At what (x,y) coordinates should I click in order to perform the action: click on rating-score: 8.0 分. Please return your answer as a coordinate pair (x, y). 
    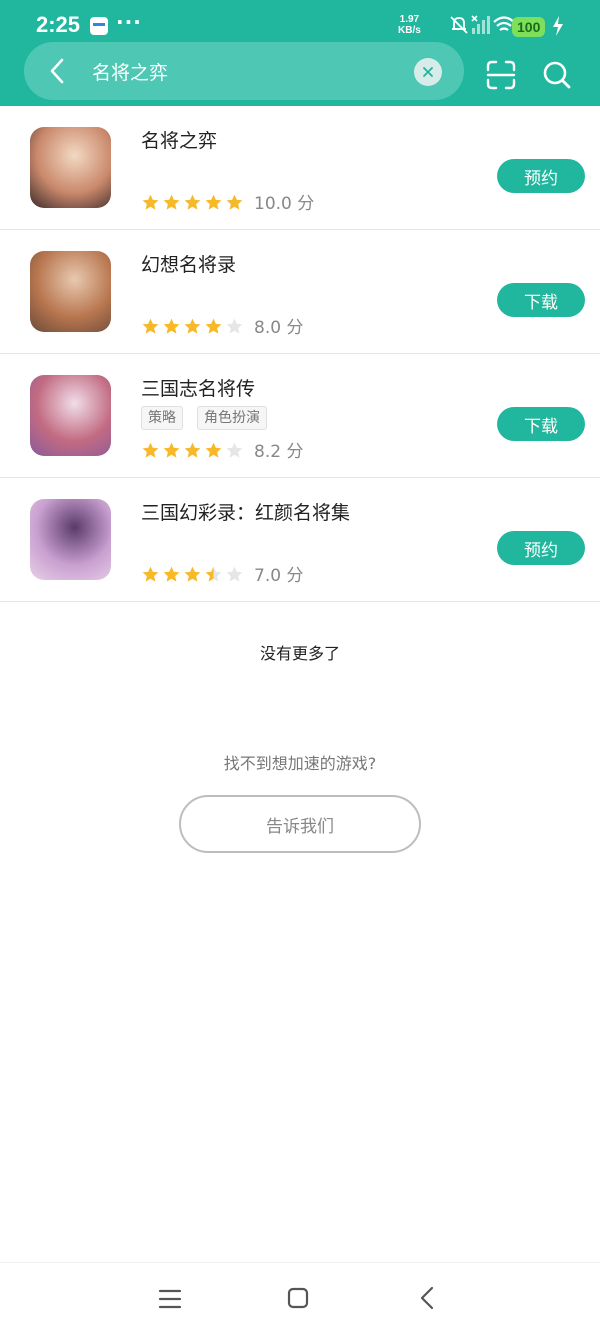
    Looking at the image, I should click on (279, 328).